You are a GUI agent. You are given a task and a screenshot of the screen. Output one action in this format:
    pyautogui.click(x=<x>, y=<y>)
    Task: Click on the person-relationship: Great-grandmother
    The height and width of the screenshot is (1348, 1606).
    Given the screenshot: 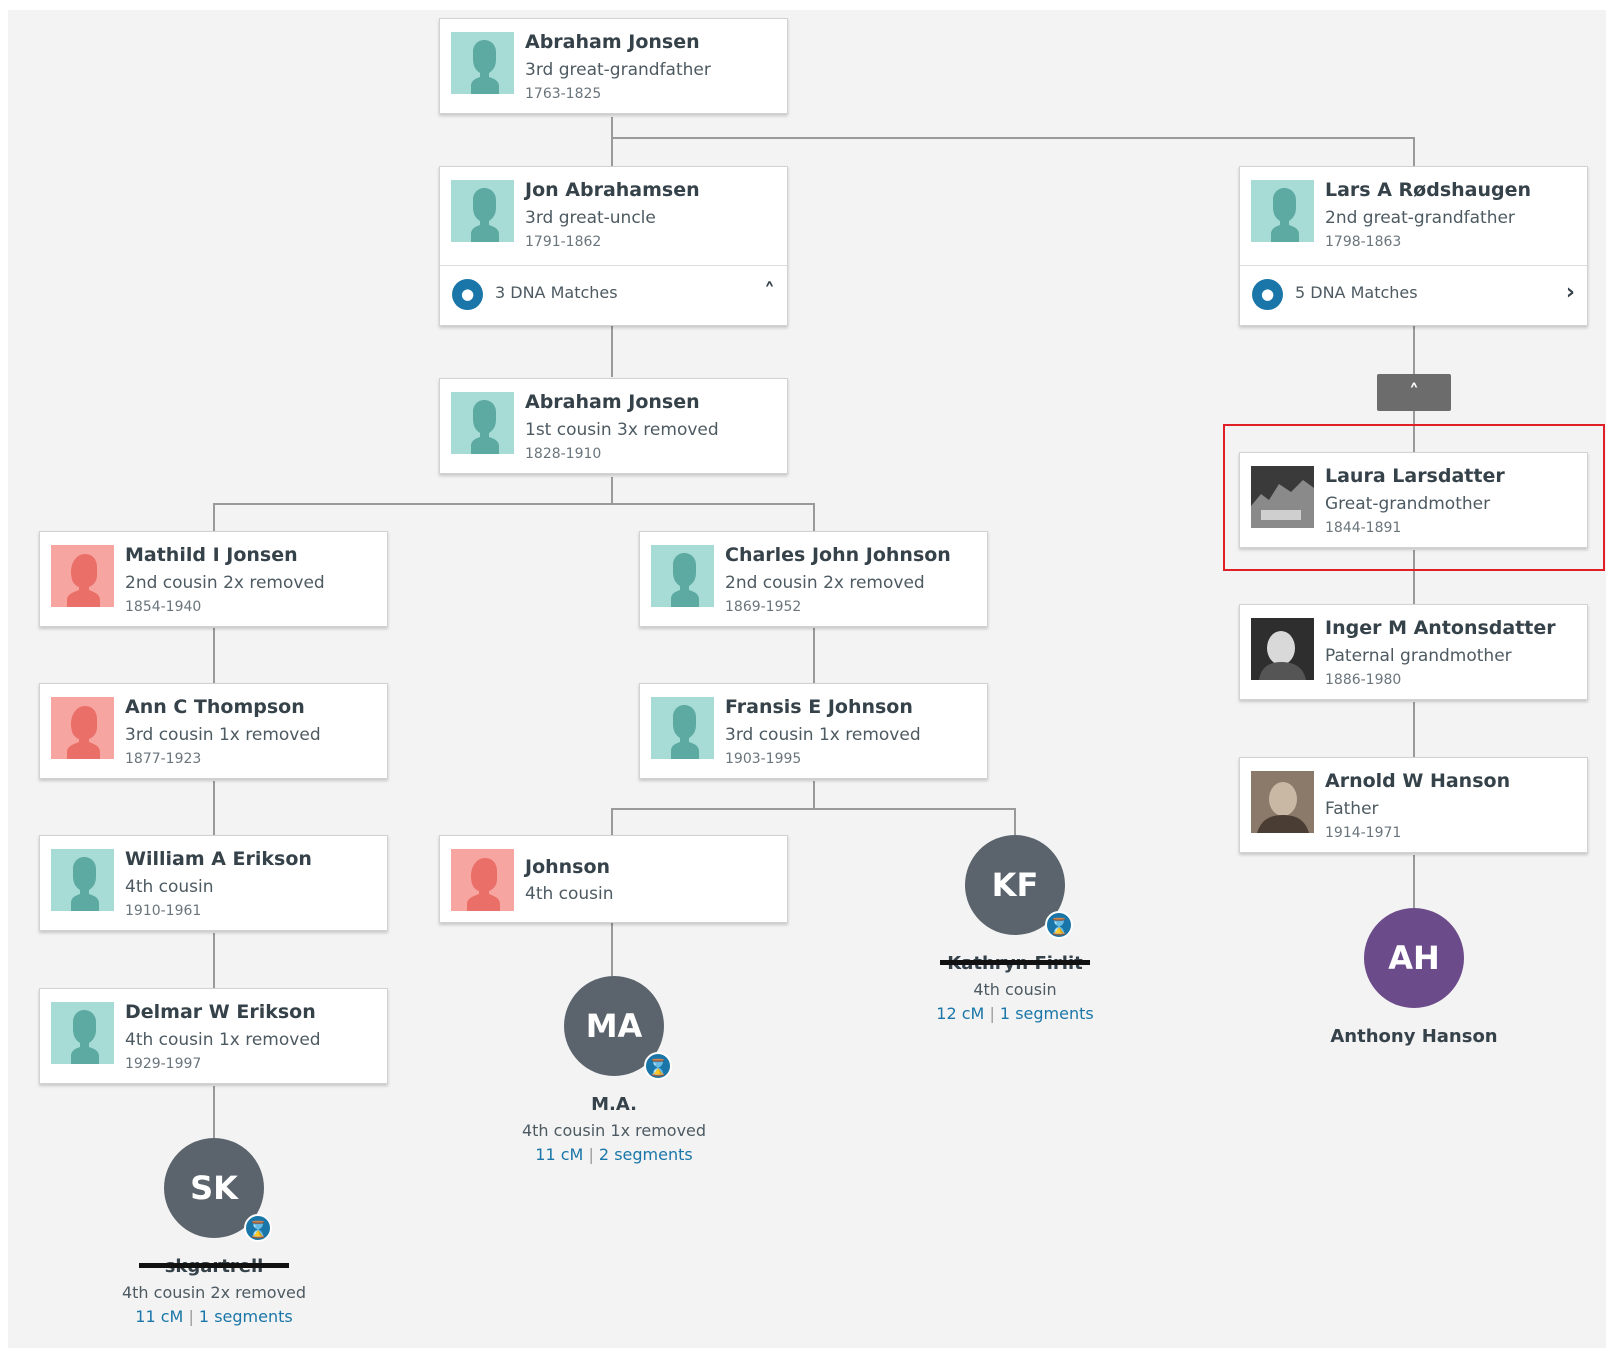 What is the action you would take?
    pyautogui.click(x=1408, y=504)
    